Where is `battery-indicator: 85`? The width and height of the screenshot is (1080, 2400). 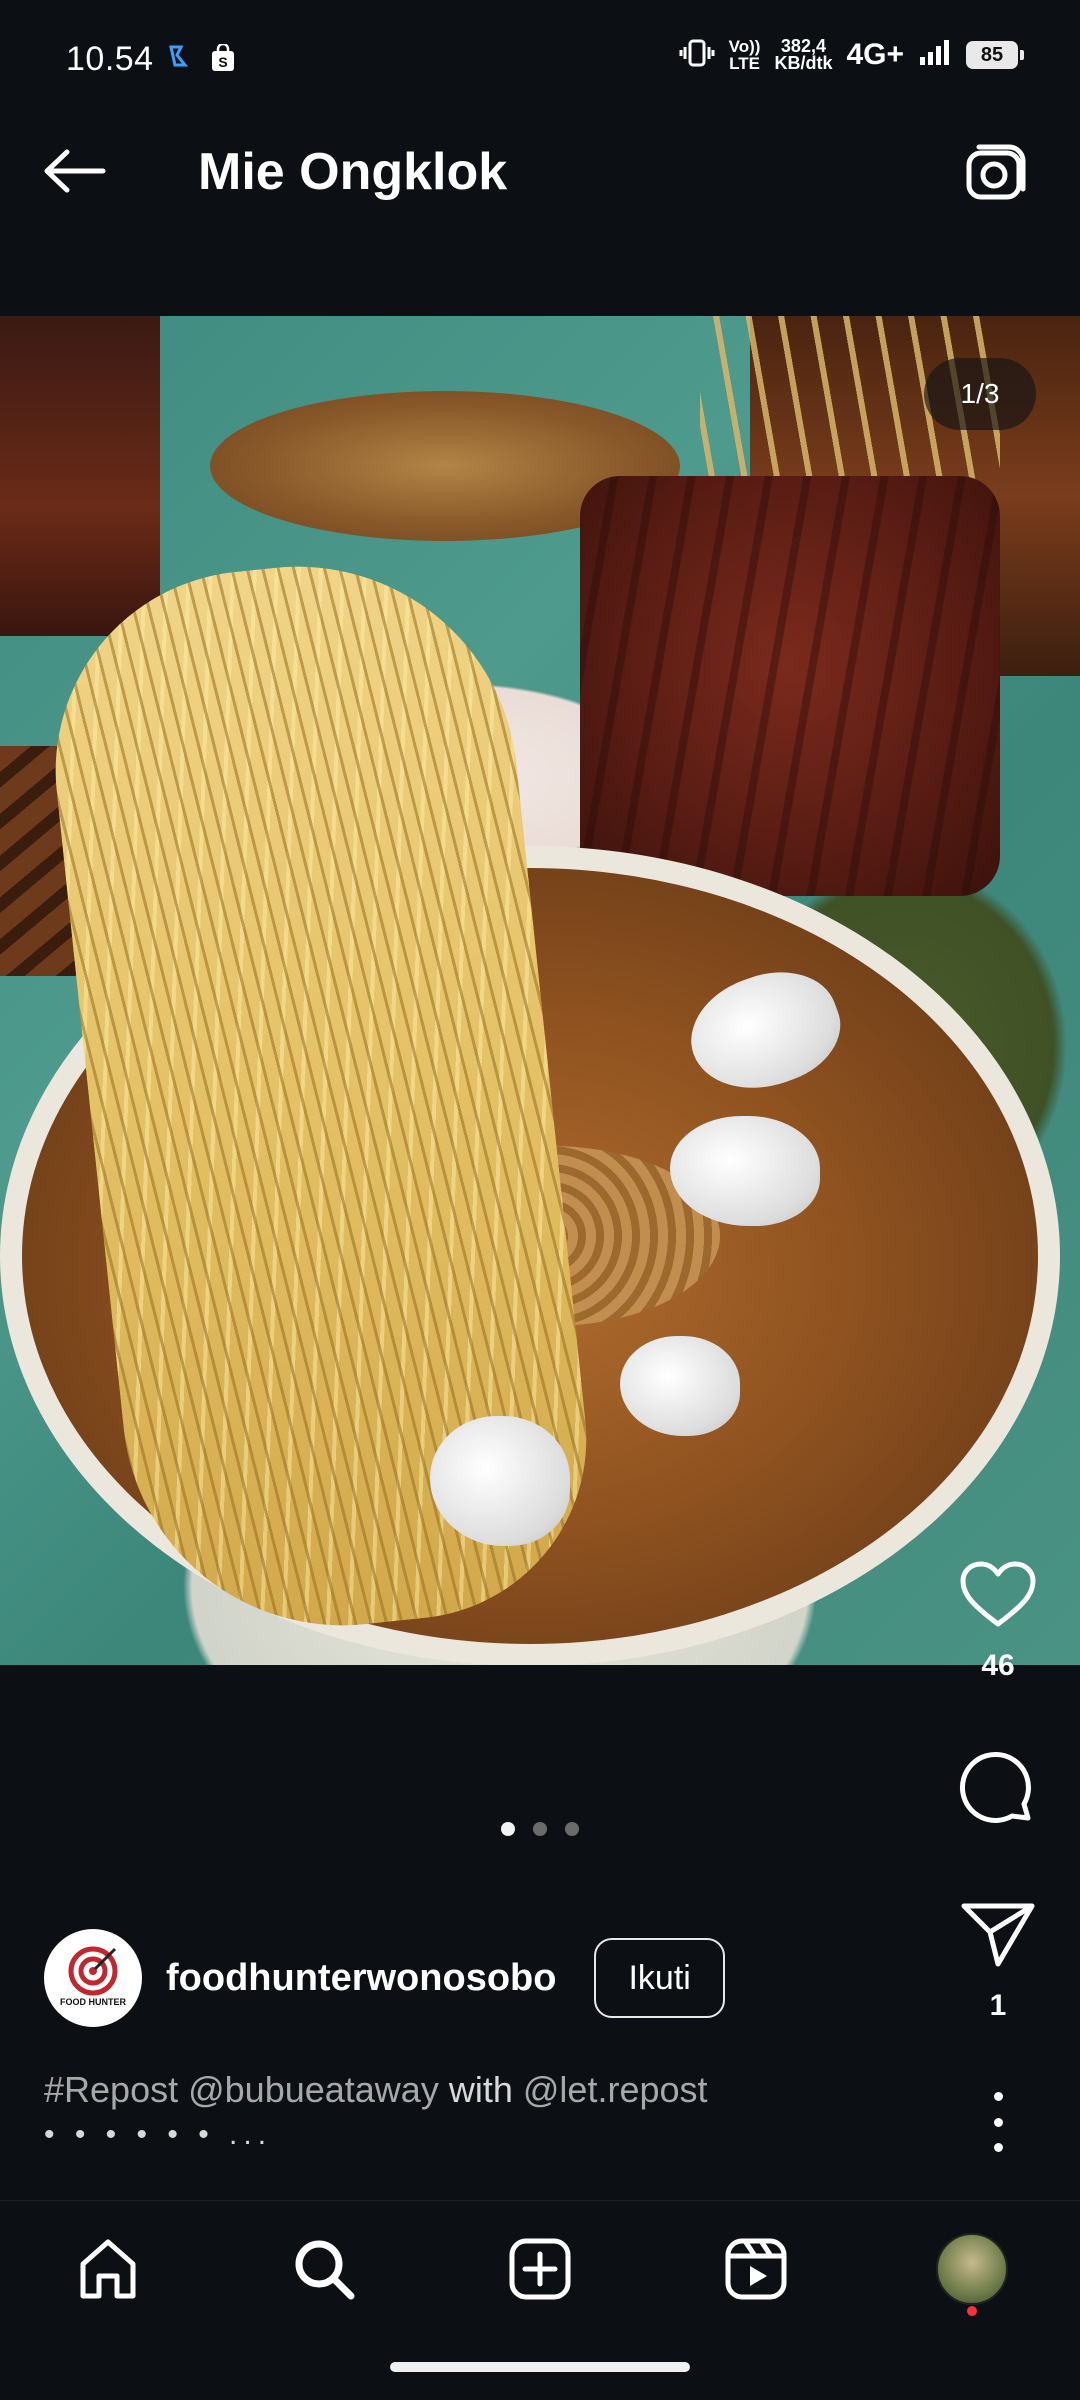
battery-indicator: 85 is located at coordinates (995, 55).